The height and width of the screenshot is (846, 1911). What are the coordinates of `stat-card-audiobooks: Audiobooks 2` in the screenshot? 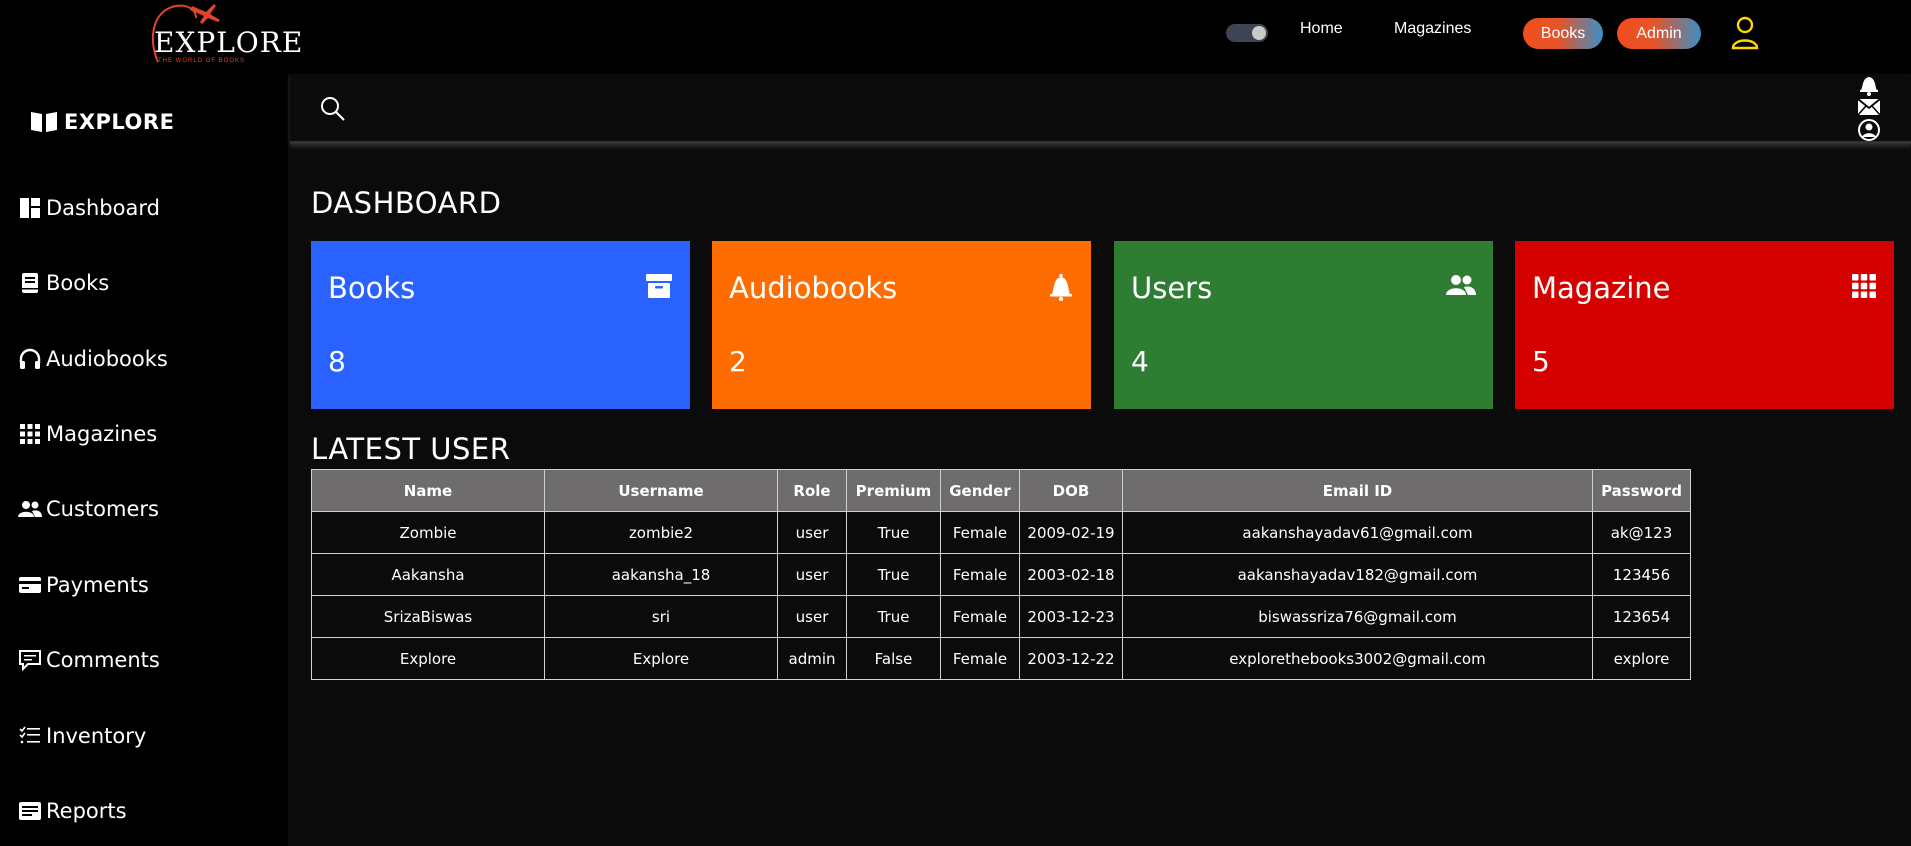 It's located at (901, 325).